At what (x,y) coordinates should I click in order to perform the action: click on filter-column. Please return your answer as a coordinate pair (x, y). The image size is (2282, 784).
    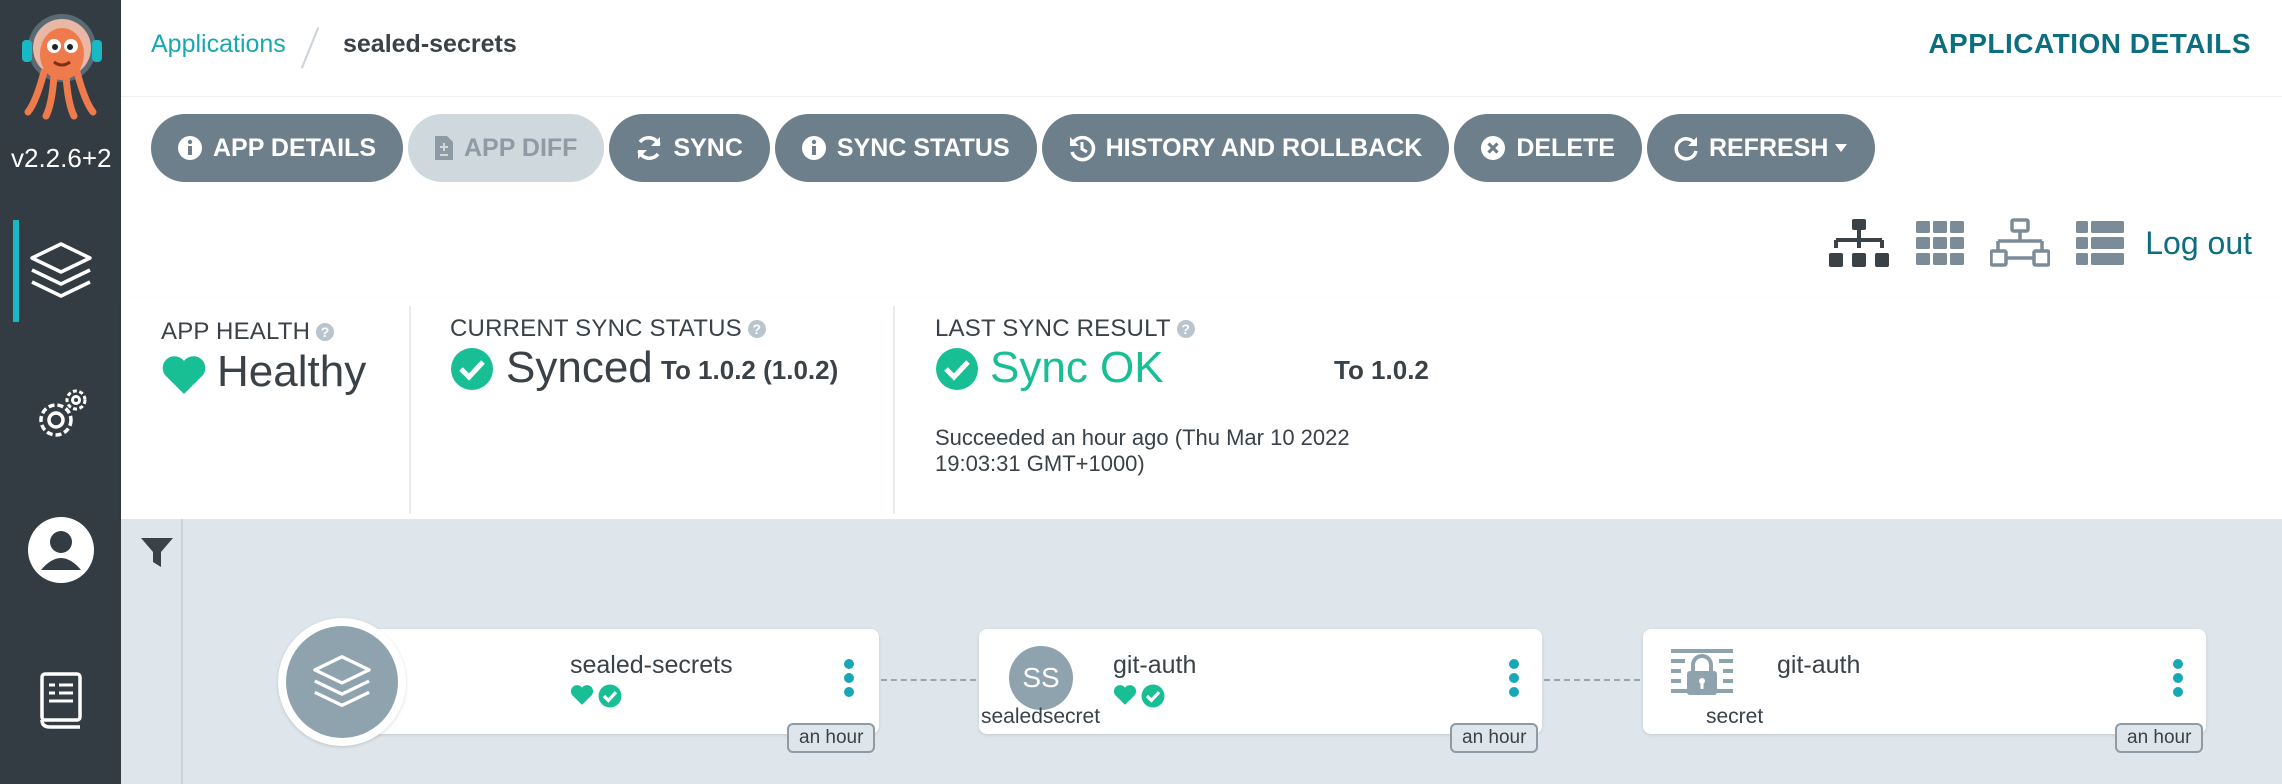
    Looking at the image, I should click on (152, 651).